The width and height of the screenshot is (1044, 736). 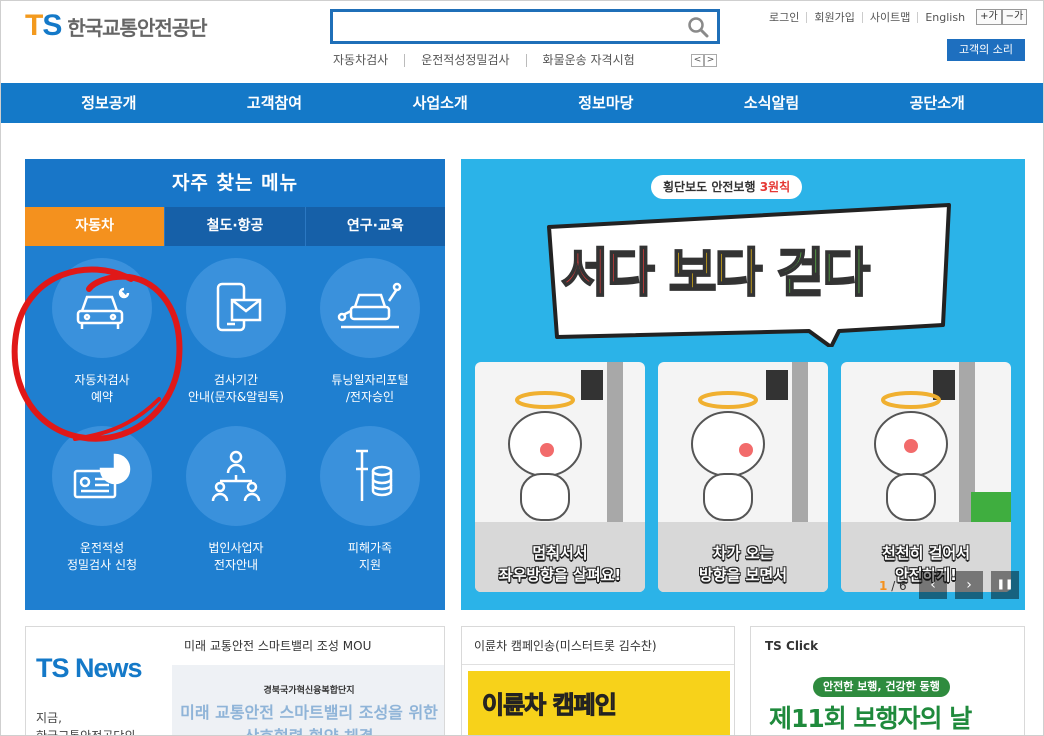 I want to click on campaign-img-text: 이륜차 캠페인, so click(x=550, y=705).